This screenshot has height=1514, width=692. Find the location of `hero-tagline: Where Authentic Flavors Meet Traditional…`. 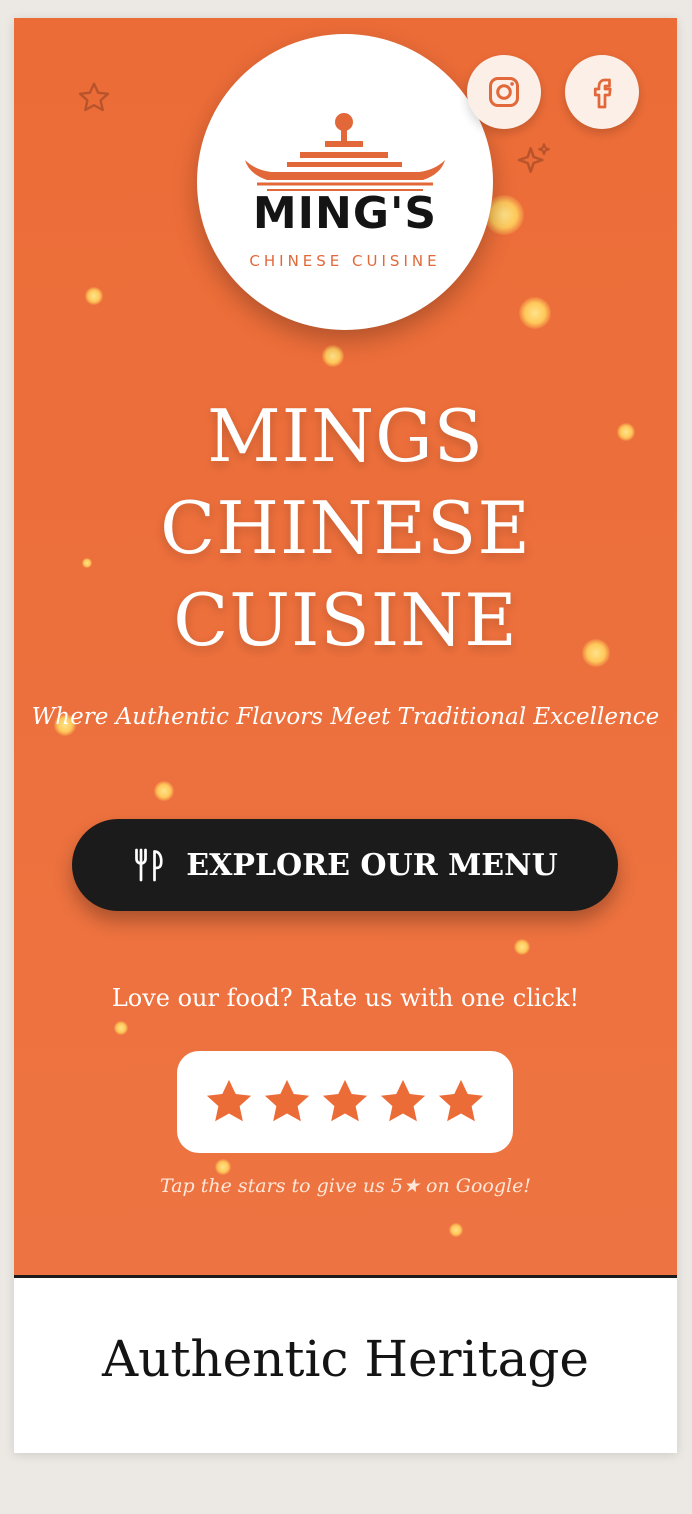

hero-tagline: Where Authentic Flavors Meet Traditional… is located at coordinates (345, 717).